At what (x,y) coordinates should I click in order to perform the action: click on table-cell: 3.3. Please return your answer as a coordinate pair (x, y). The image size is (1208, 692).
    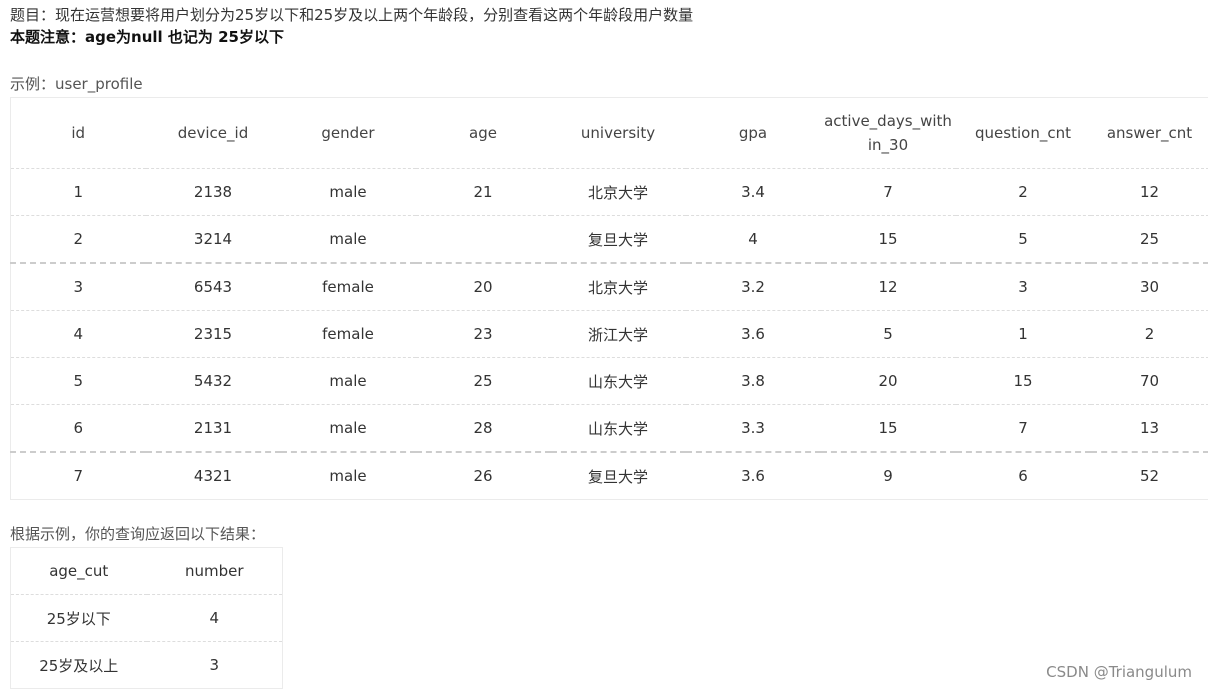
    Looking at the image, I should click on (753, 428).